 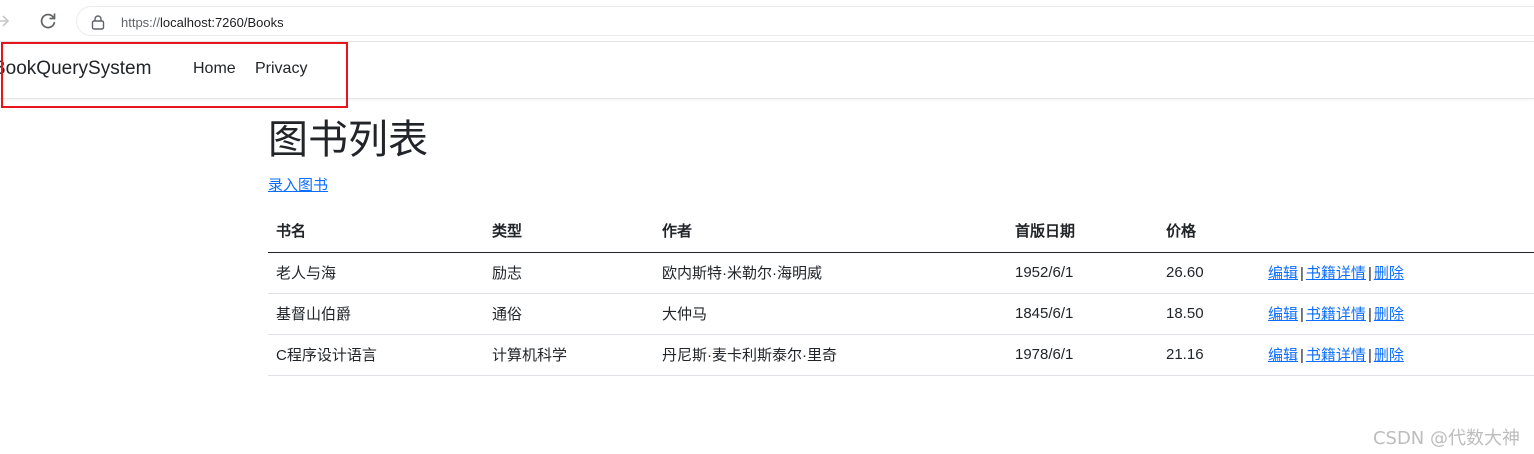 What do you see at coordinates (222, 22) in the screenshot?
I see `url-host-path: localhost:7260/Books` at bounding box center [222, 22].